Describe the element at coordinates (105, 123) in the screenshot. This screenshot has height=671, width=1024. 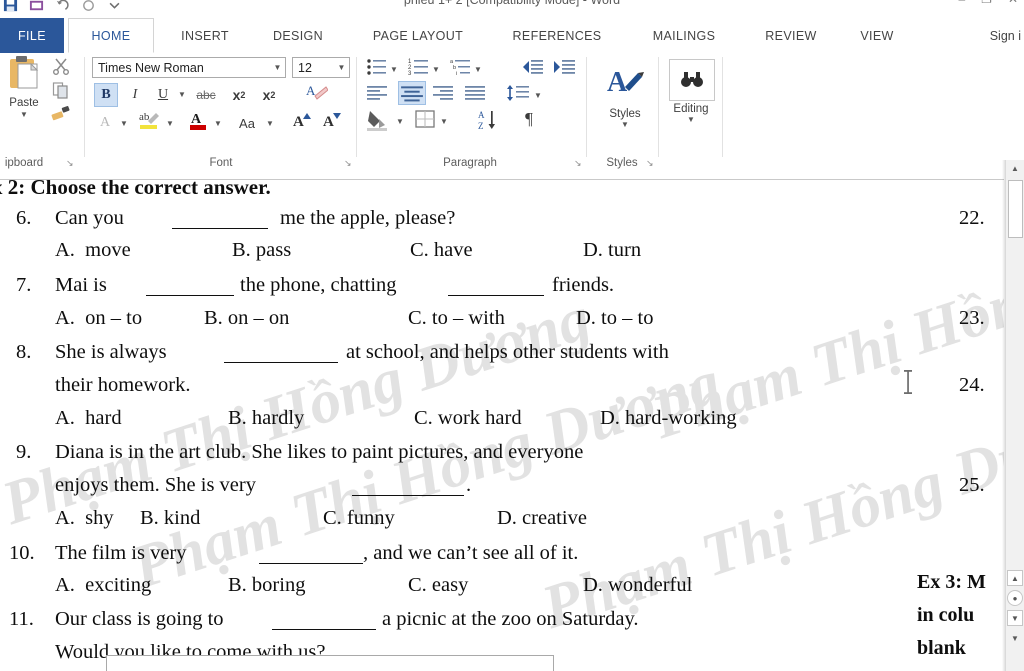
I see `text-effects-button: A` at that location.